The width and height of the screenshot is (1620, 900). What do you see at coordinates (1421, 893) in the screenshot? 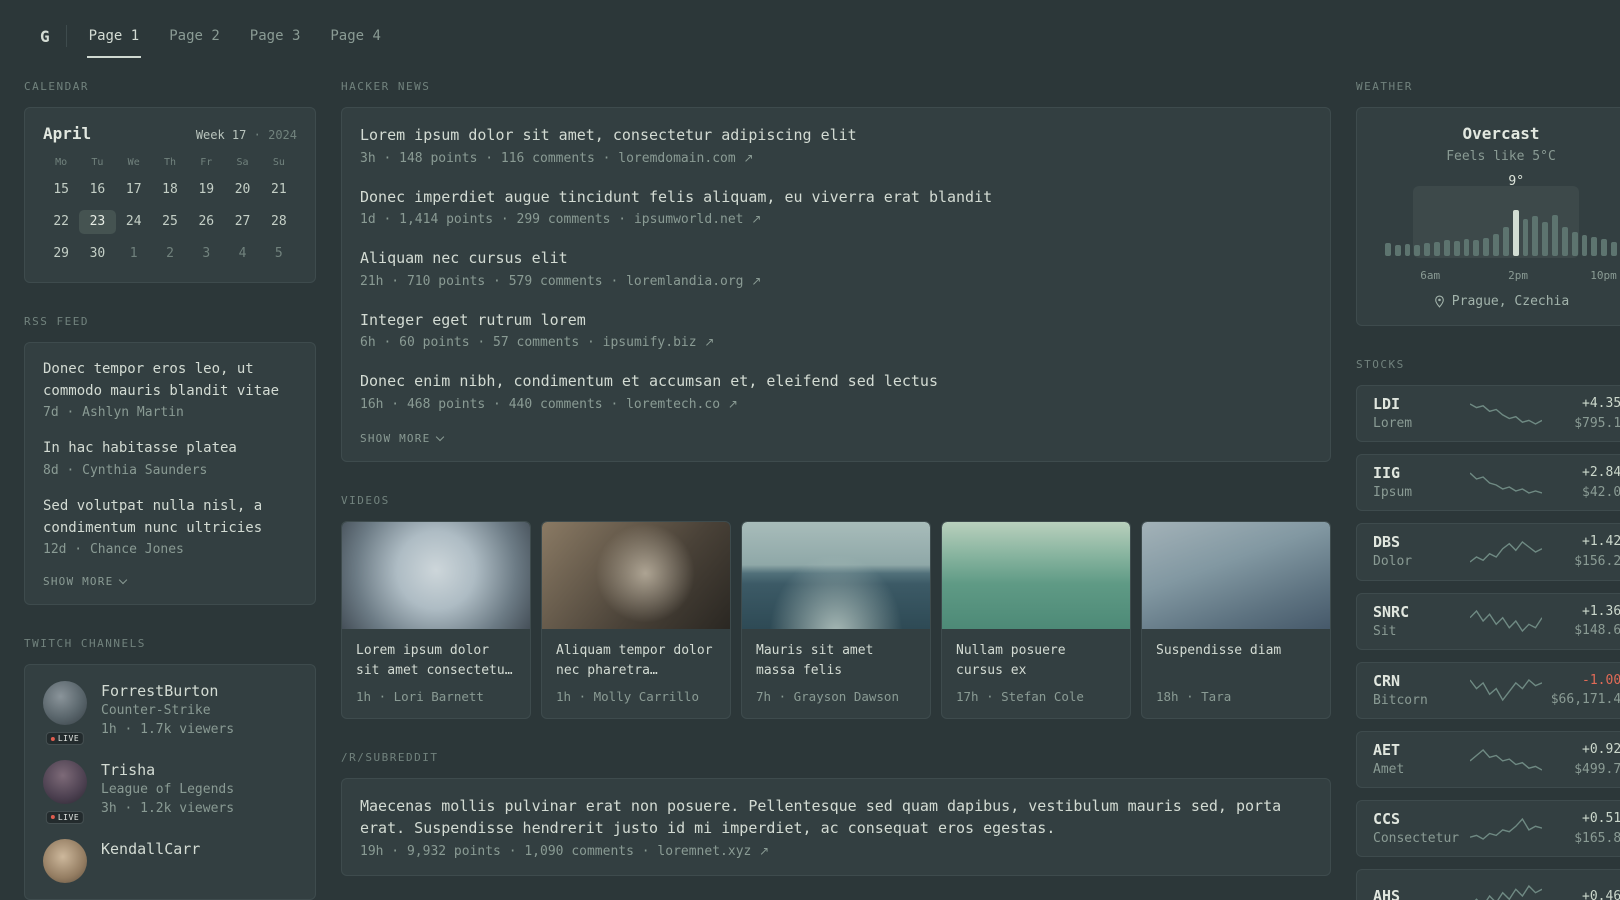
I see `stock-info: AHS` at bounding box center [1421, 893].